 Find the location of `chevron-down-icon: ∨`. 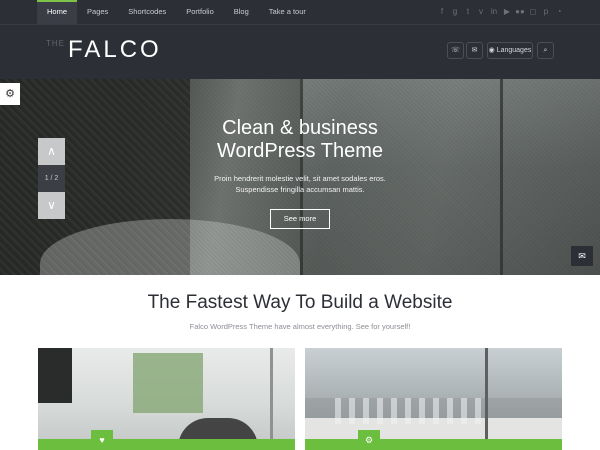

chevron-down-icon: ∨ is located at coordinates (51, 205).